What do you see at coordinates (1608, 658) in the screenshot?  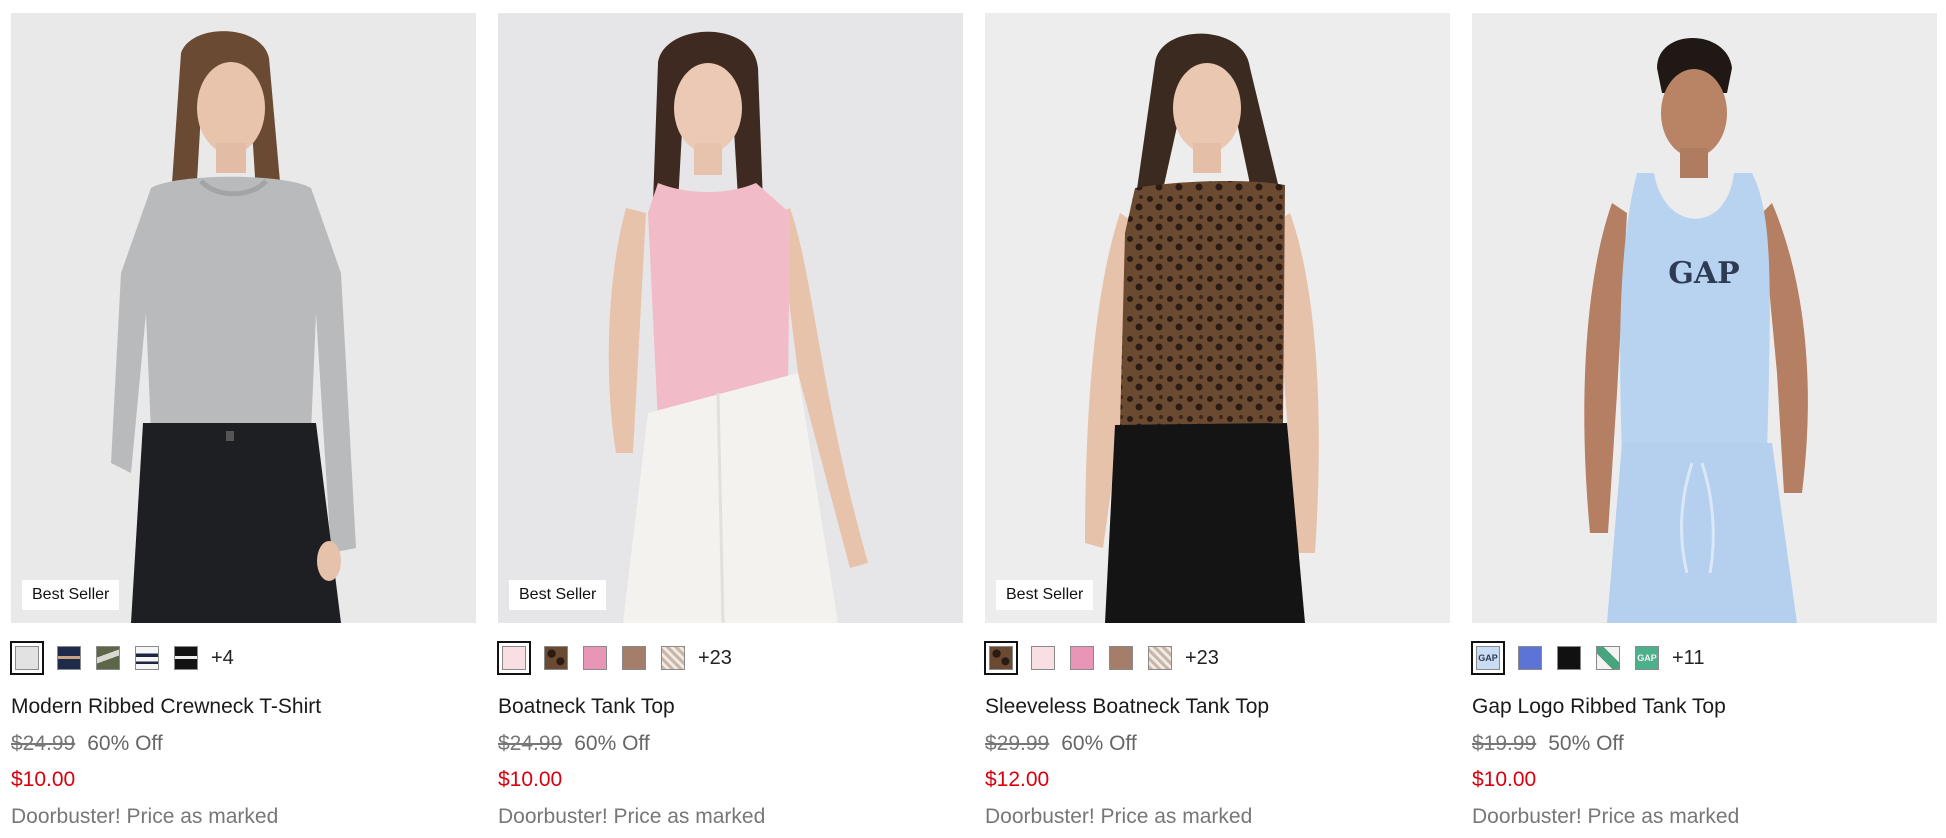 I see `swatch-white-green-logo` at bounding box center [1608, 658].